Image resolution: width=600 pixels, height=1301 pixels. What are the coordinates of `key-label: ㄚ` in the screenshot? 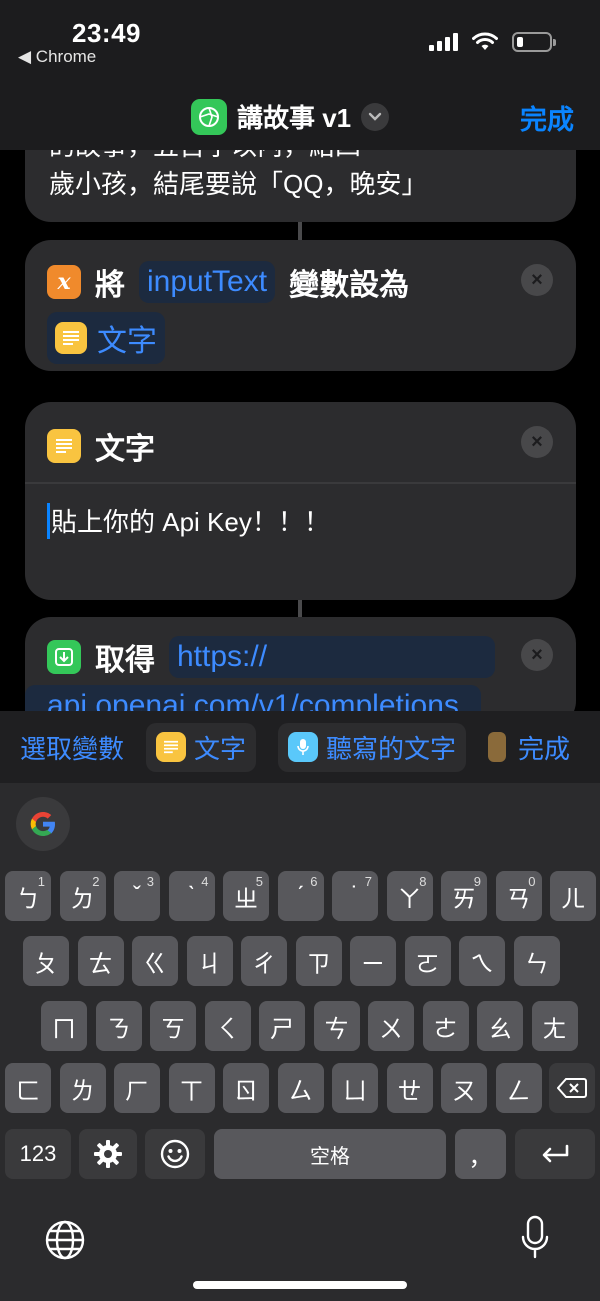 It's located at (409, 899).